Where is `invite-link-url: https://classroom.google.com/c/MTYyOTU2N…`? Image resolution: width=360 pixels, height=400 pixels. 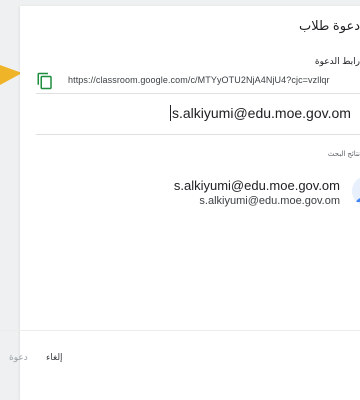
invite-link-url: https://classroom.google.com/c/MTYyOTU2N… is located at coordinates (214, 80).